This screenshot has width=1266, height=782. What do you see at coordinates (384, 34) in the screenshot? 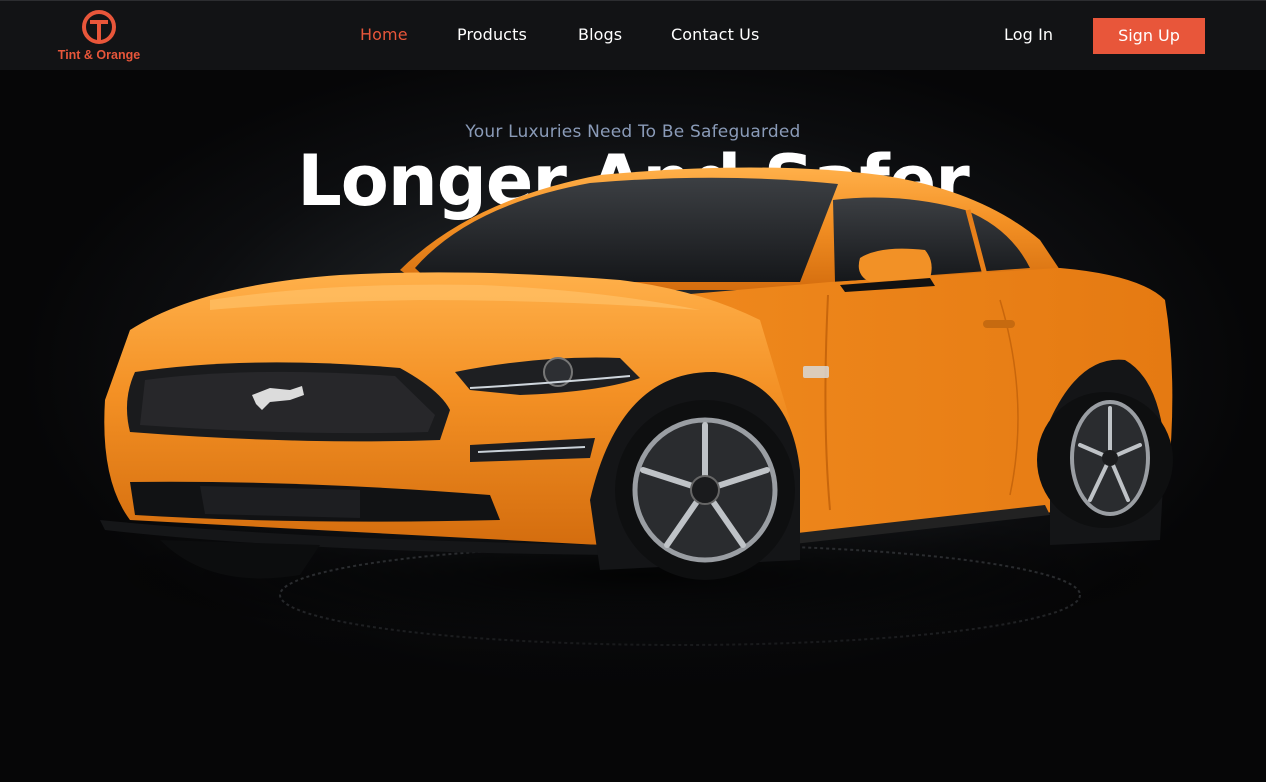
I see `nav-link-home: Home` at bounding box center [384, 34].